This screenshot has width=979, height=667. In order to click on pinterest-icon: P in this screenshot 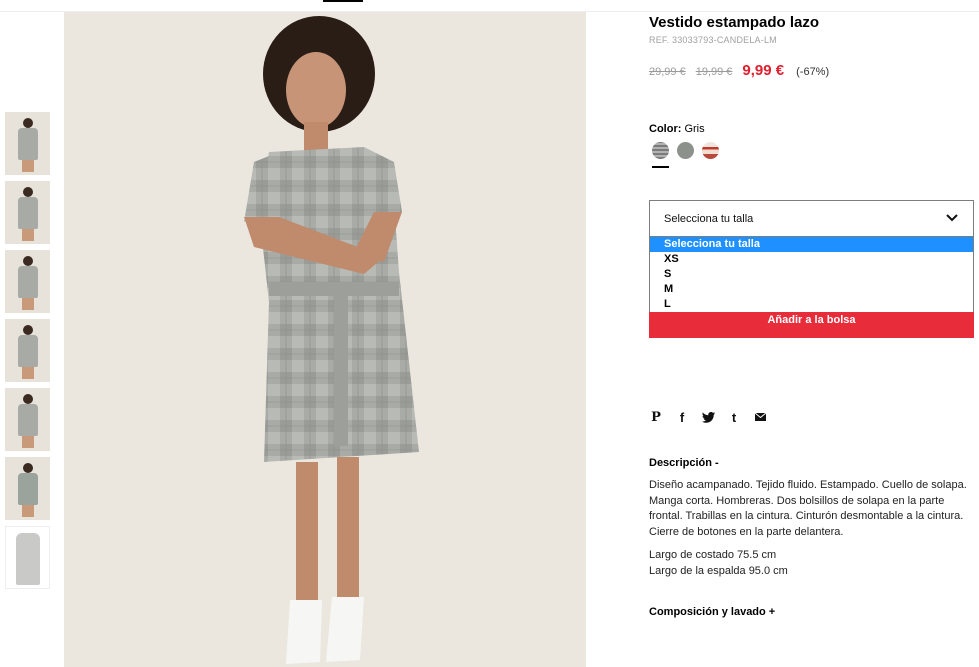, I will do `click(656, 417)`.